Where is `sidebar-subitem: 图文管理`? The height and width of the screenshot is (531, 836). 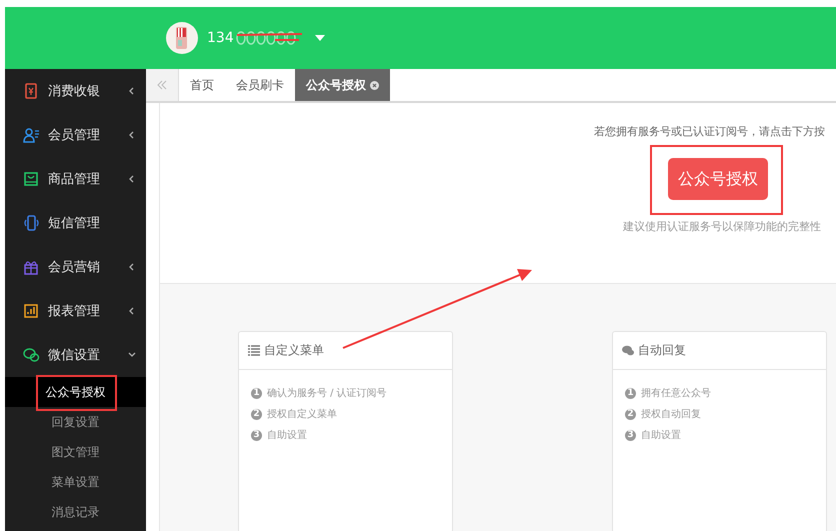
sidebar-subitem: 图文管理 is located at coordinates (75, 452).